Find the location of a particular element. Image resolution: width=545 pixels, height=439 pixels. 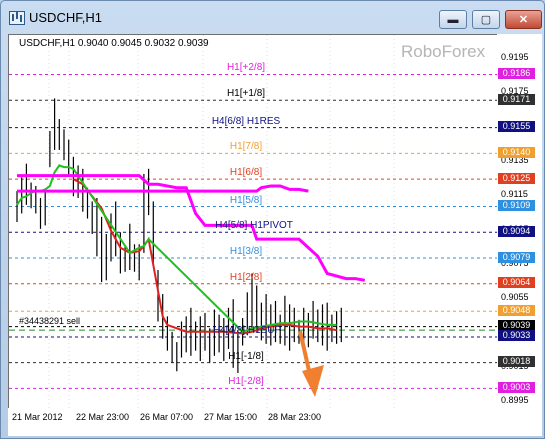

price-tick-label: 0.9055 is located at coordinates (515, 297).